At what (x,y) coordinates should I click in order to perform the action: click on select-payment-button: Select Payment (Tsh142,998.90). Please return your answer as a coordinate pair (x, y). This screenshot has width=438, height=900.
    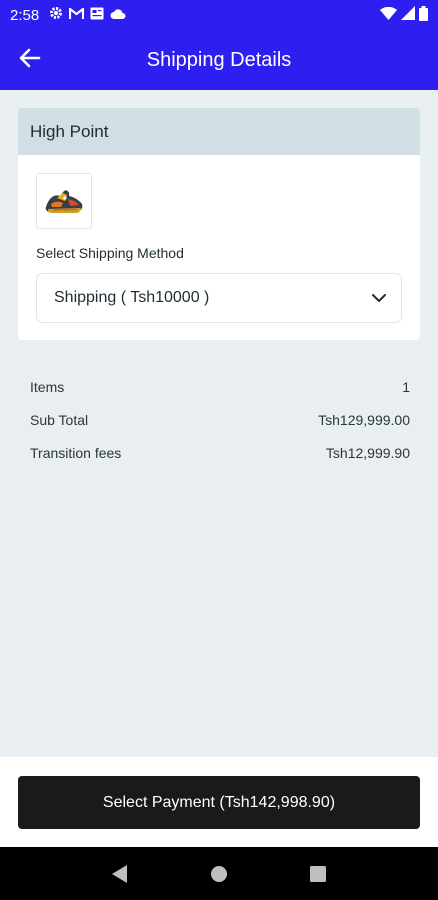
    Looking at the image, I should click on (219, 802).